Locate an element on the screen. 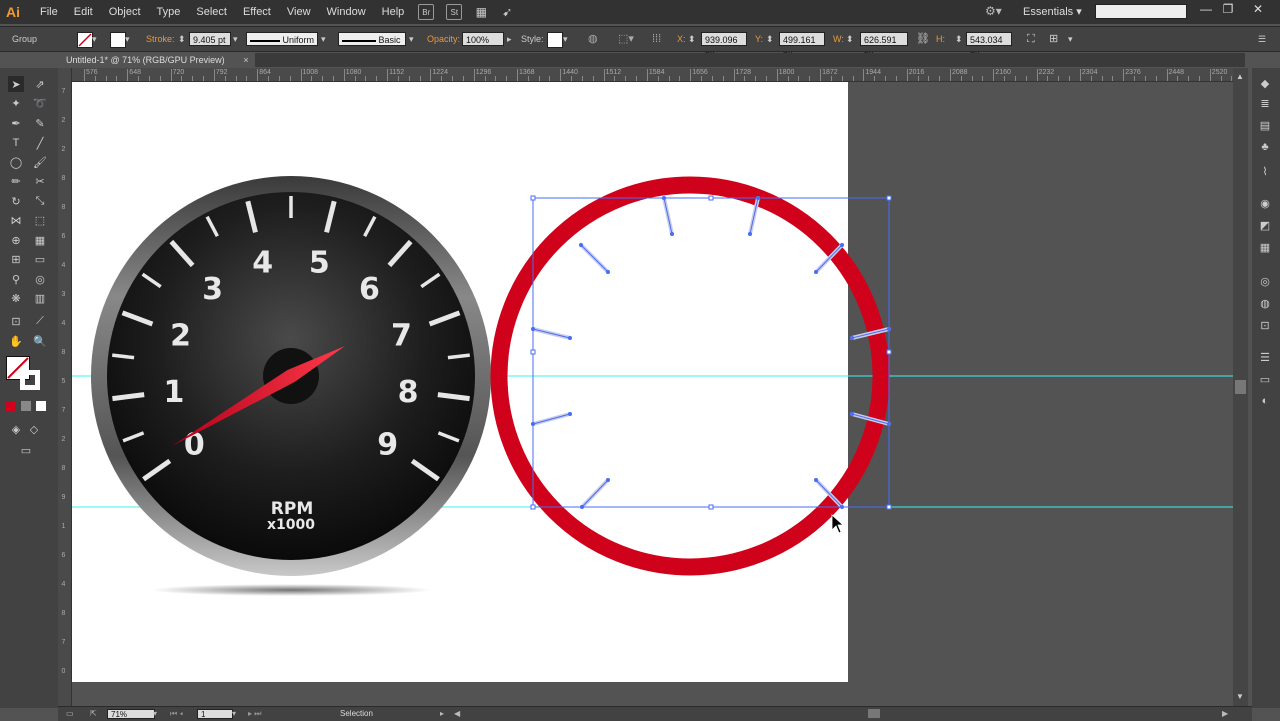 The image size is (1280, 721). artboard-dropdown-icon: ▾ is located at coordinates (234, 714).